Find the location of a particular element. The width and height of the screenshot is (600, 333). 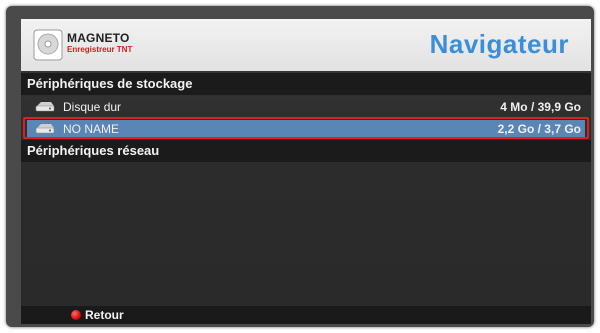

logo-title: MAGNETO is located at coordinates (98, 38).